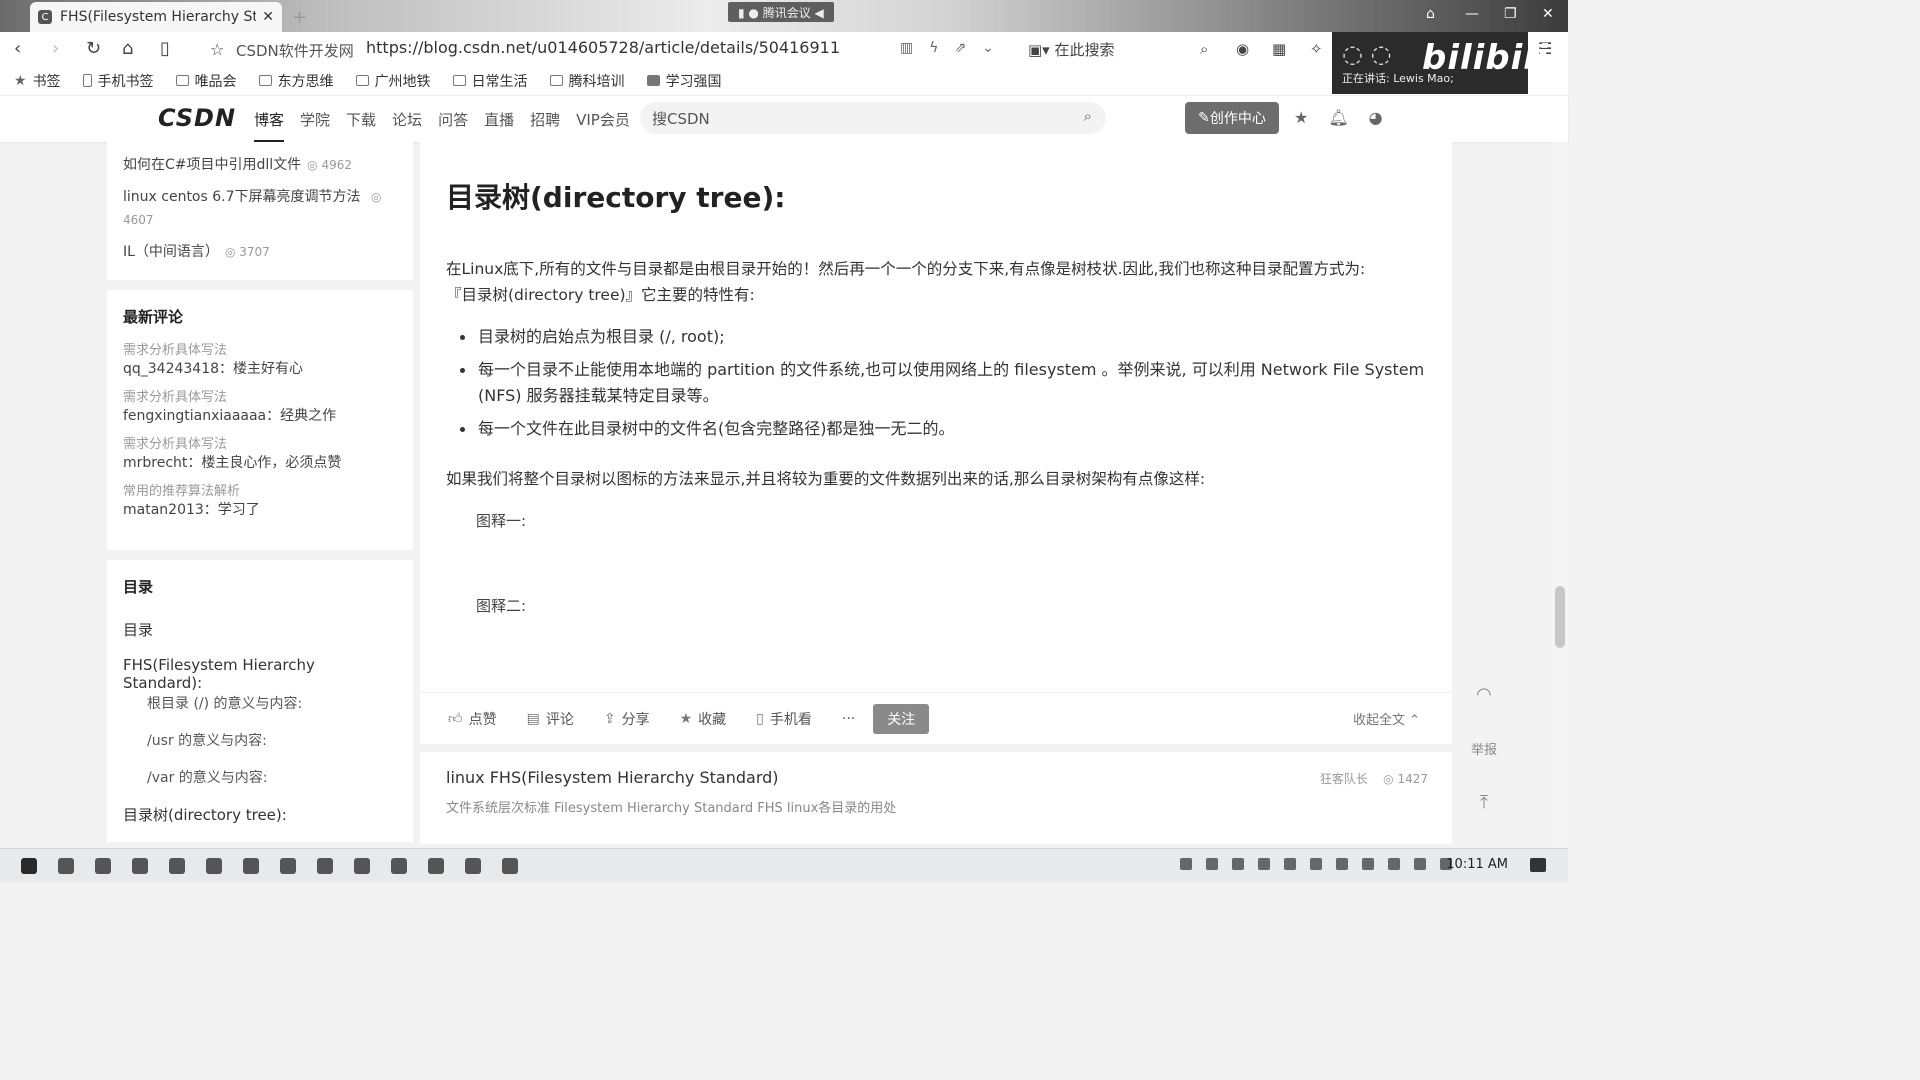 The width and height of the screenshot is (1920, 1080). Describe the element at coordinates (299, 17) in the screenshot. I see `new-tab-icon: +` at that location.